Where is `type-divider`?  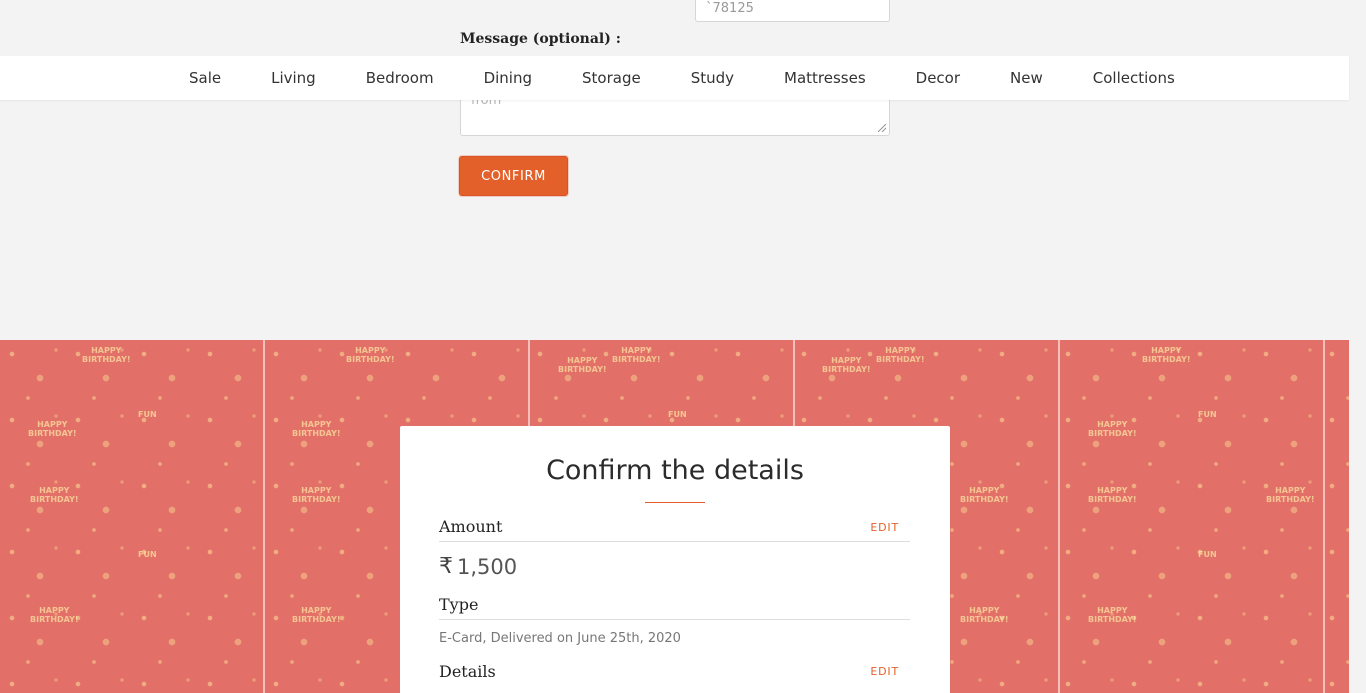 type-divider is located at coordinates (674, 619).